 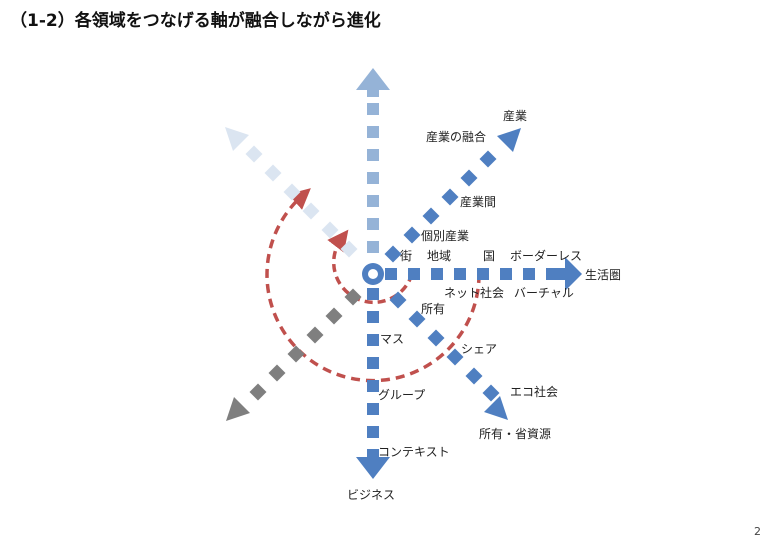 I want to click on label-sangyo-kan: 産業間, so click(x=478, y=201).